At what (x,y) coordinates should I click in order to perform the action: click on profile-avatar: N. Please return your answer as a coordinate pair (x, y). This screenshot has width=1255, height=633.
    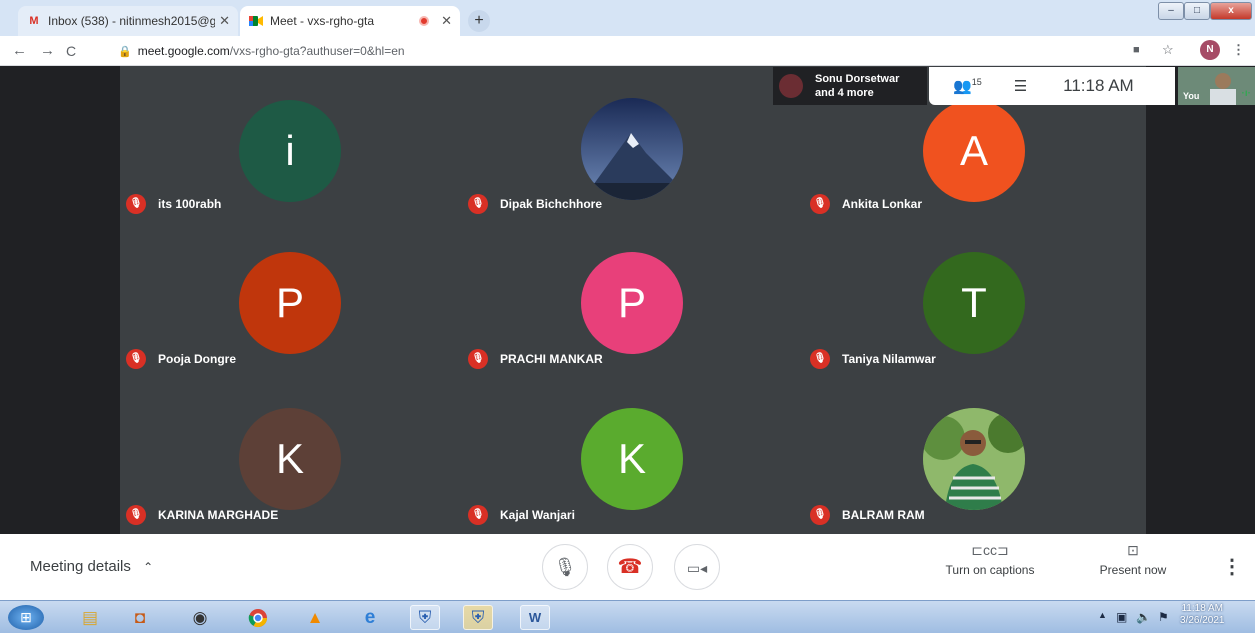
    Looking at the image, I should click on (1210, 50).